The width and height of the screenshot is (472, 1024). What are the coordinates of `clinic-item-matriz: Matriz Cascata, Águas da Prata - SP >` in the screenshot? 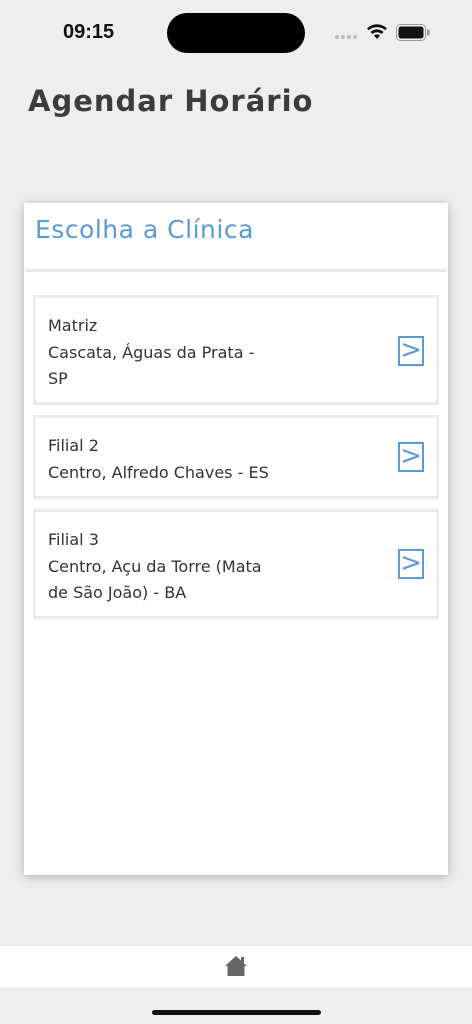 It's located at (236, 350).